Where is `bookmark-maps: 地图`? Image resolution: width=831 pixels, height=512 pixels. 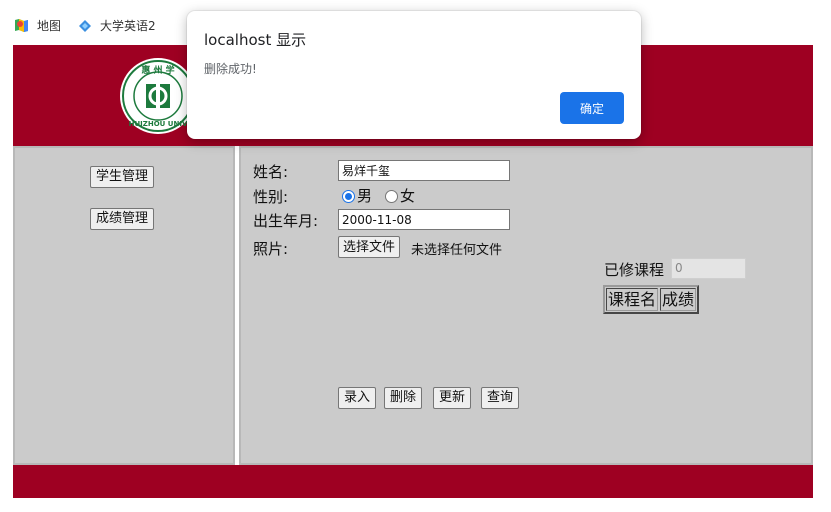
bookmark-maps: 地图 is located at coordinates (37, 25).